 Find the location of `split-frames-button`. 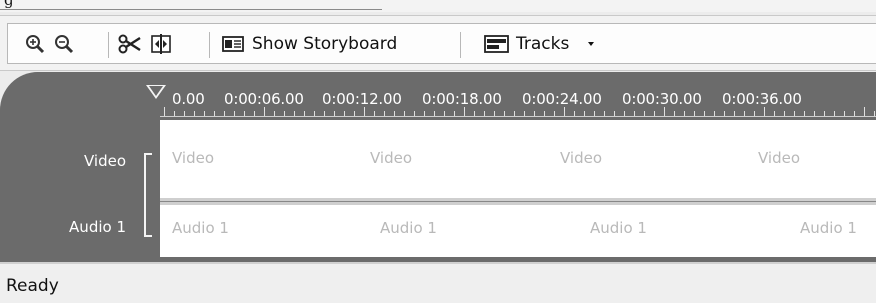

split-frames-button is located at coordinates (161, 44).